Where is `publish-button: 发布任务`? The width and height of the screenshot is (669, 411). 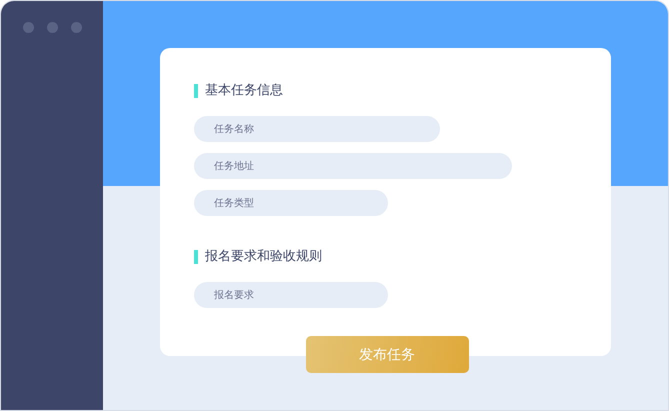
publish-button: 发布任务 is located at coordinates (387, 354).